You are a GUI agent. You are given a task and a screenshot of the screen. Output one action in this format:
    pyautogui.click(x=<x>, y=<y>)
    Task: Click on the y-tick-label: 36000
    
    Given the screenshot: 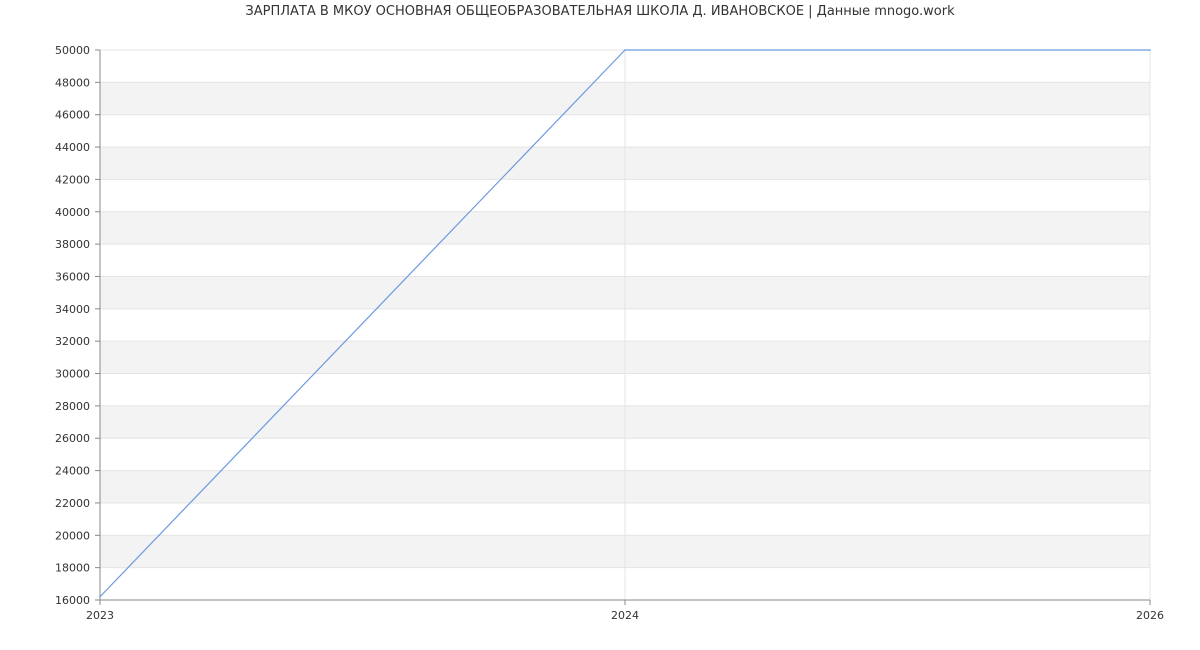 What is the action you would take?
    pyautogui.click(x=72, y=276)
    